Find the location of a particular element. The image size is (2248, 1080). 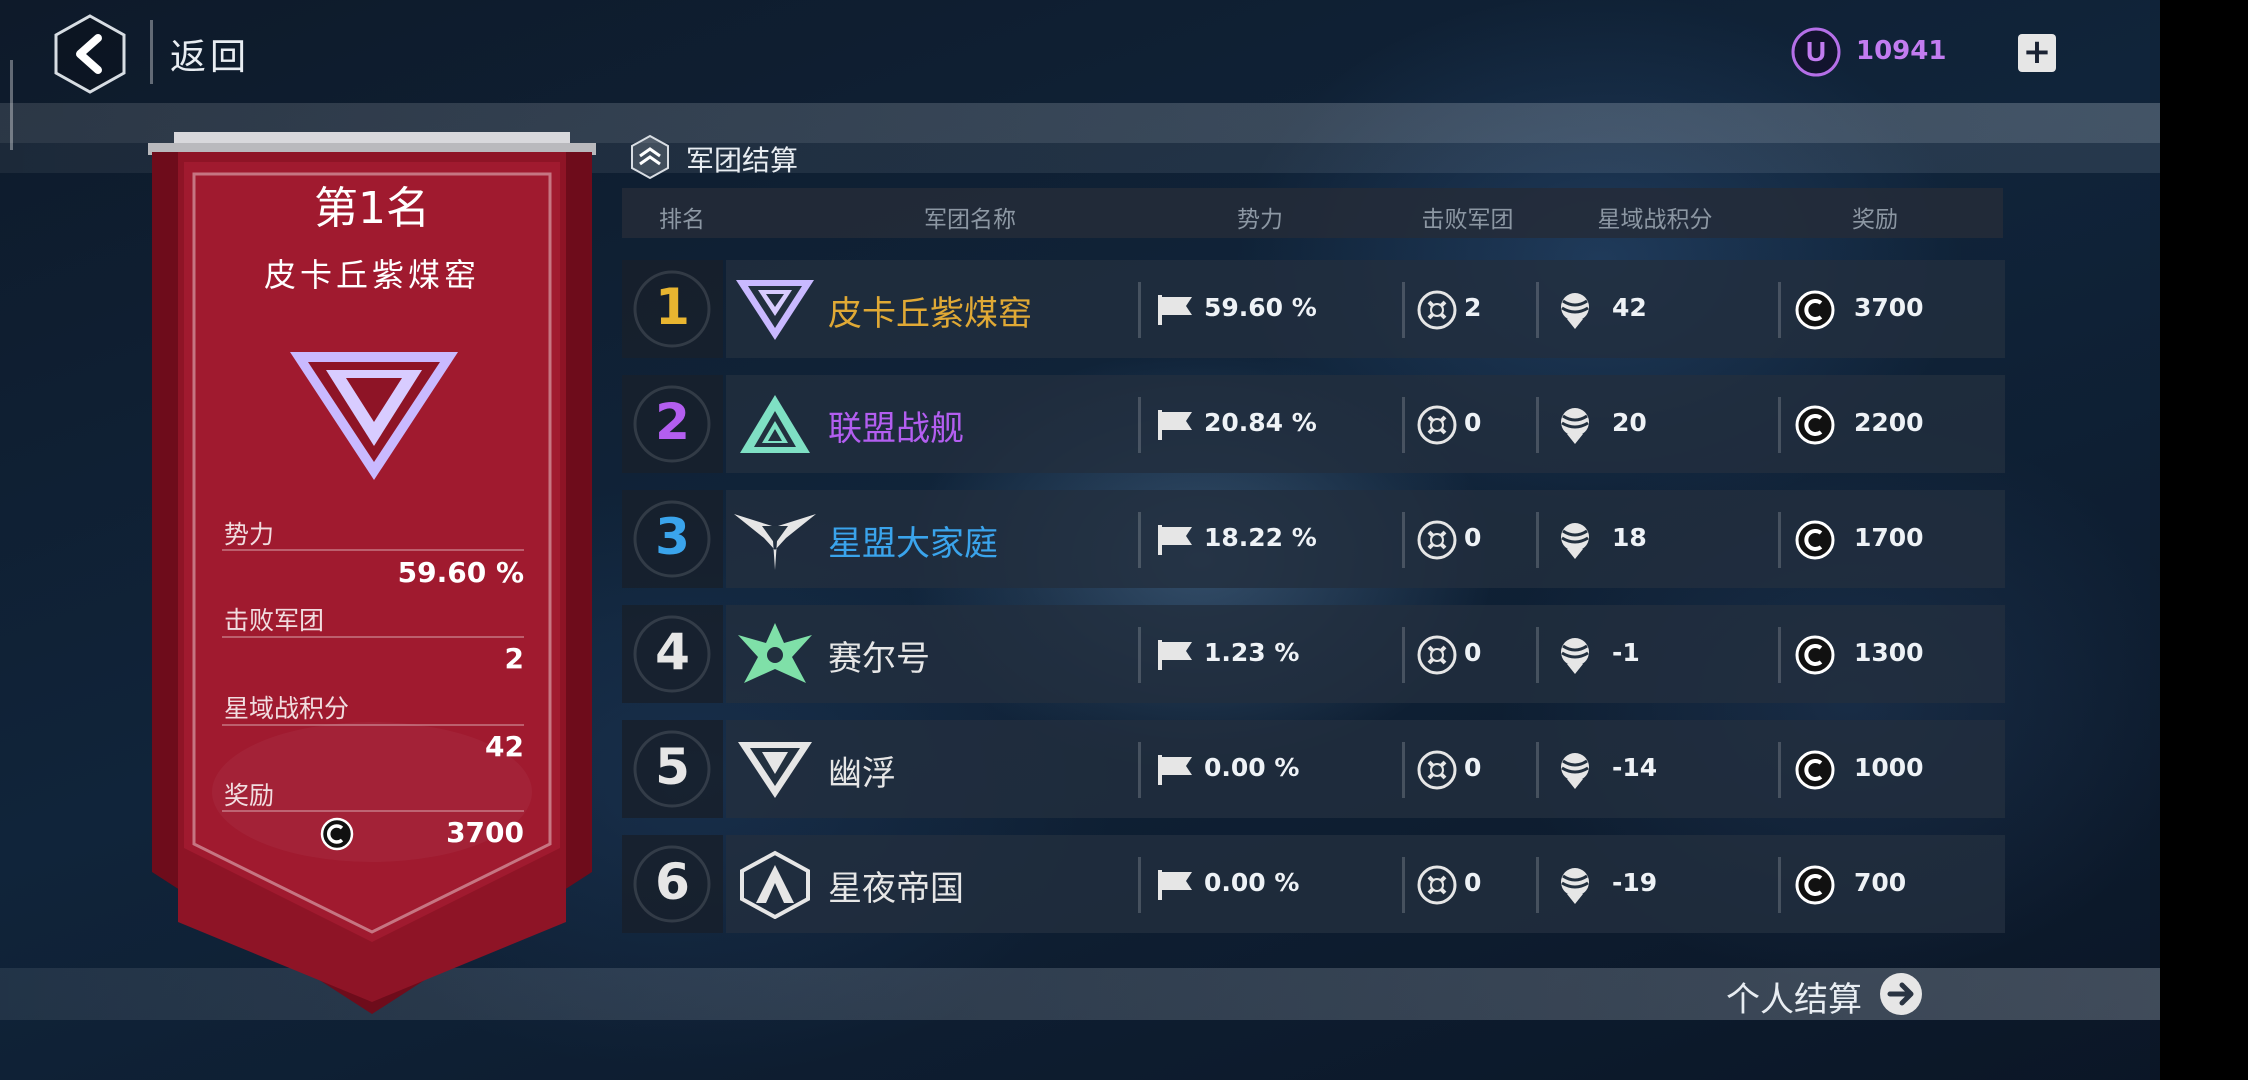

guild-name: 赛尔号 is located at coordinates (879, 659).